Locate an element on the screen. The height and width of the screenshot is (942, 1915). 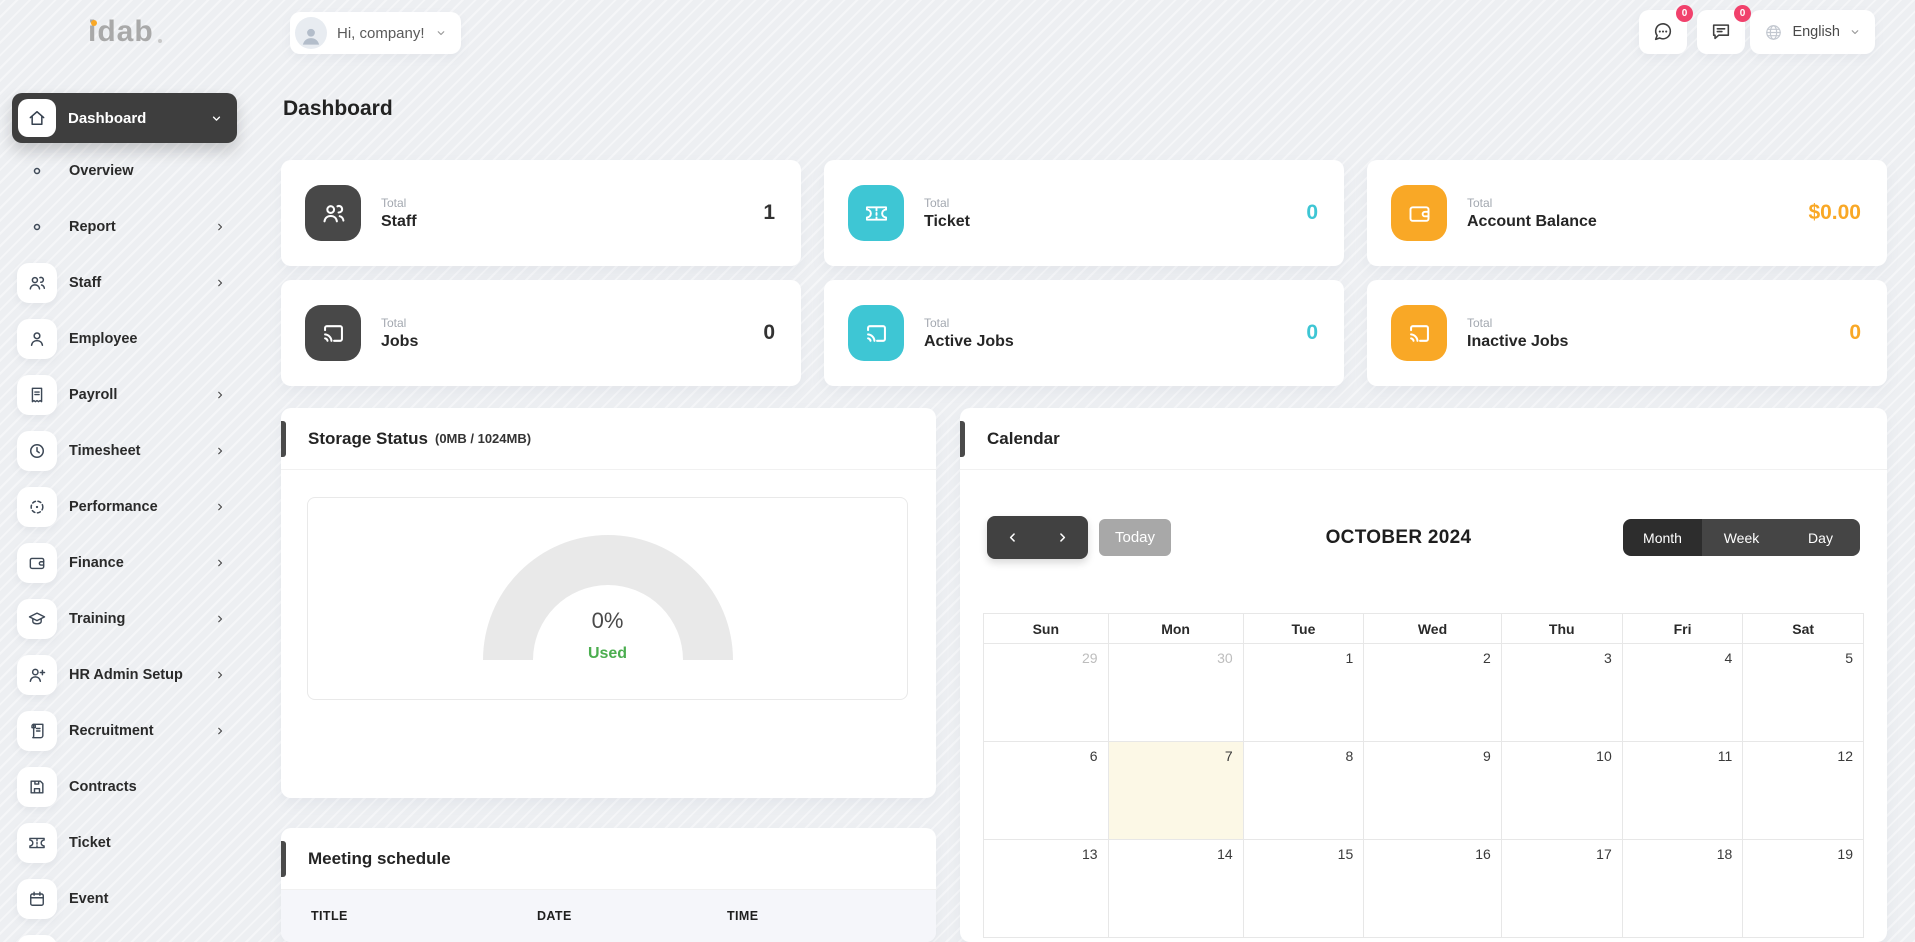
calendar-day-header: Sun is located at coordinates (1046, 628).